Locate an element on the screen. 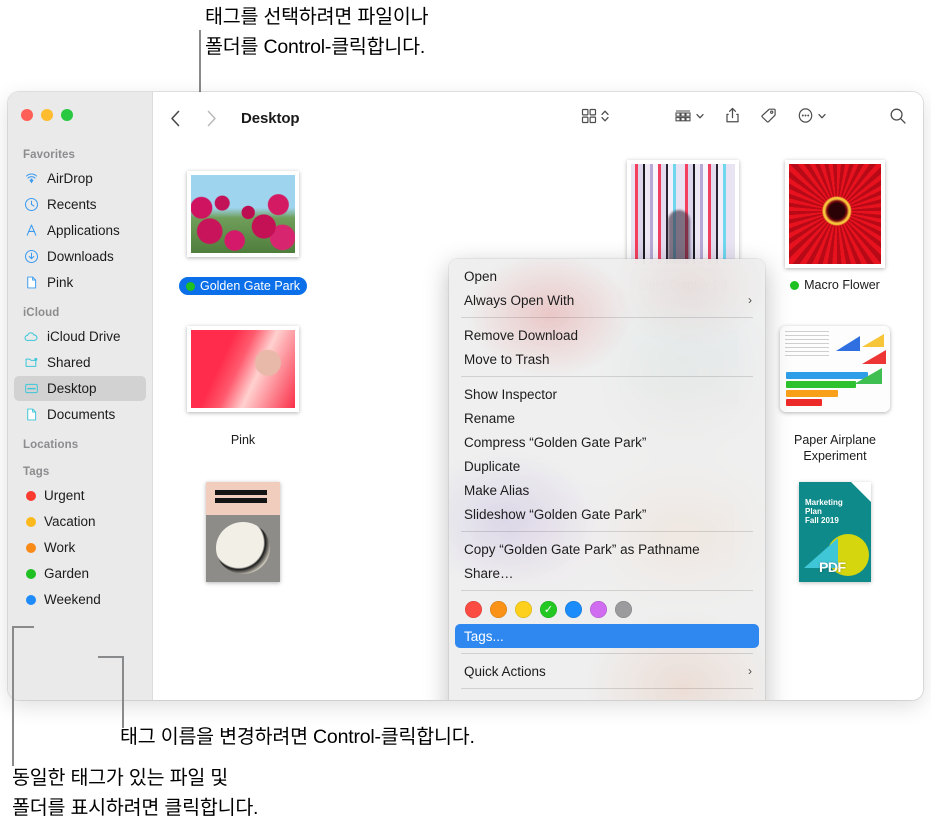 This screenshot has height=838, width=931. tag-button is located at coordinates (768, 118).